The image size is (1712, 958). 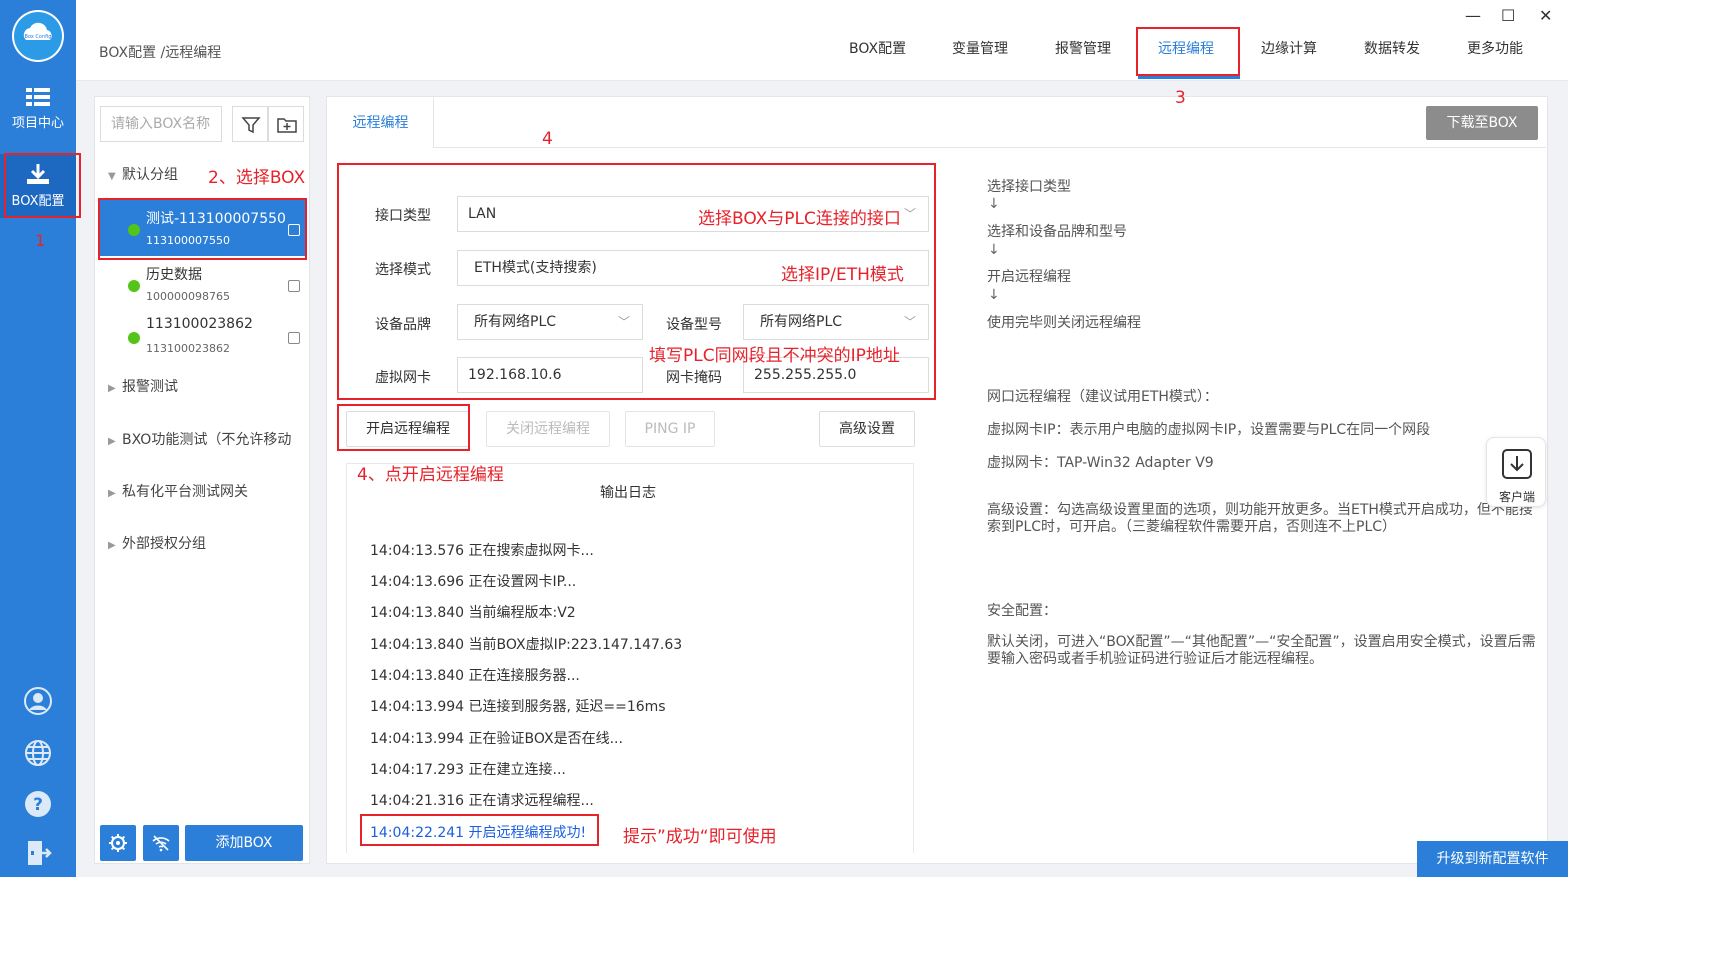 What do you see at coordinates (244, 843) in the screenshot?
I see `add-box-button: 添加BOX` at bounding box center [244, 843].